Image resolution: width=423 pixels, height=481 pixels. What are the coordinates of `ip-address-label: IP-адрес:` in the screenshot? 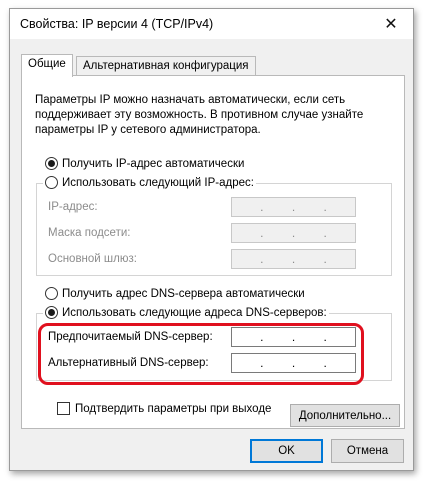 It's located at (73, 207).